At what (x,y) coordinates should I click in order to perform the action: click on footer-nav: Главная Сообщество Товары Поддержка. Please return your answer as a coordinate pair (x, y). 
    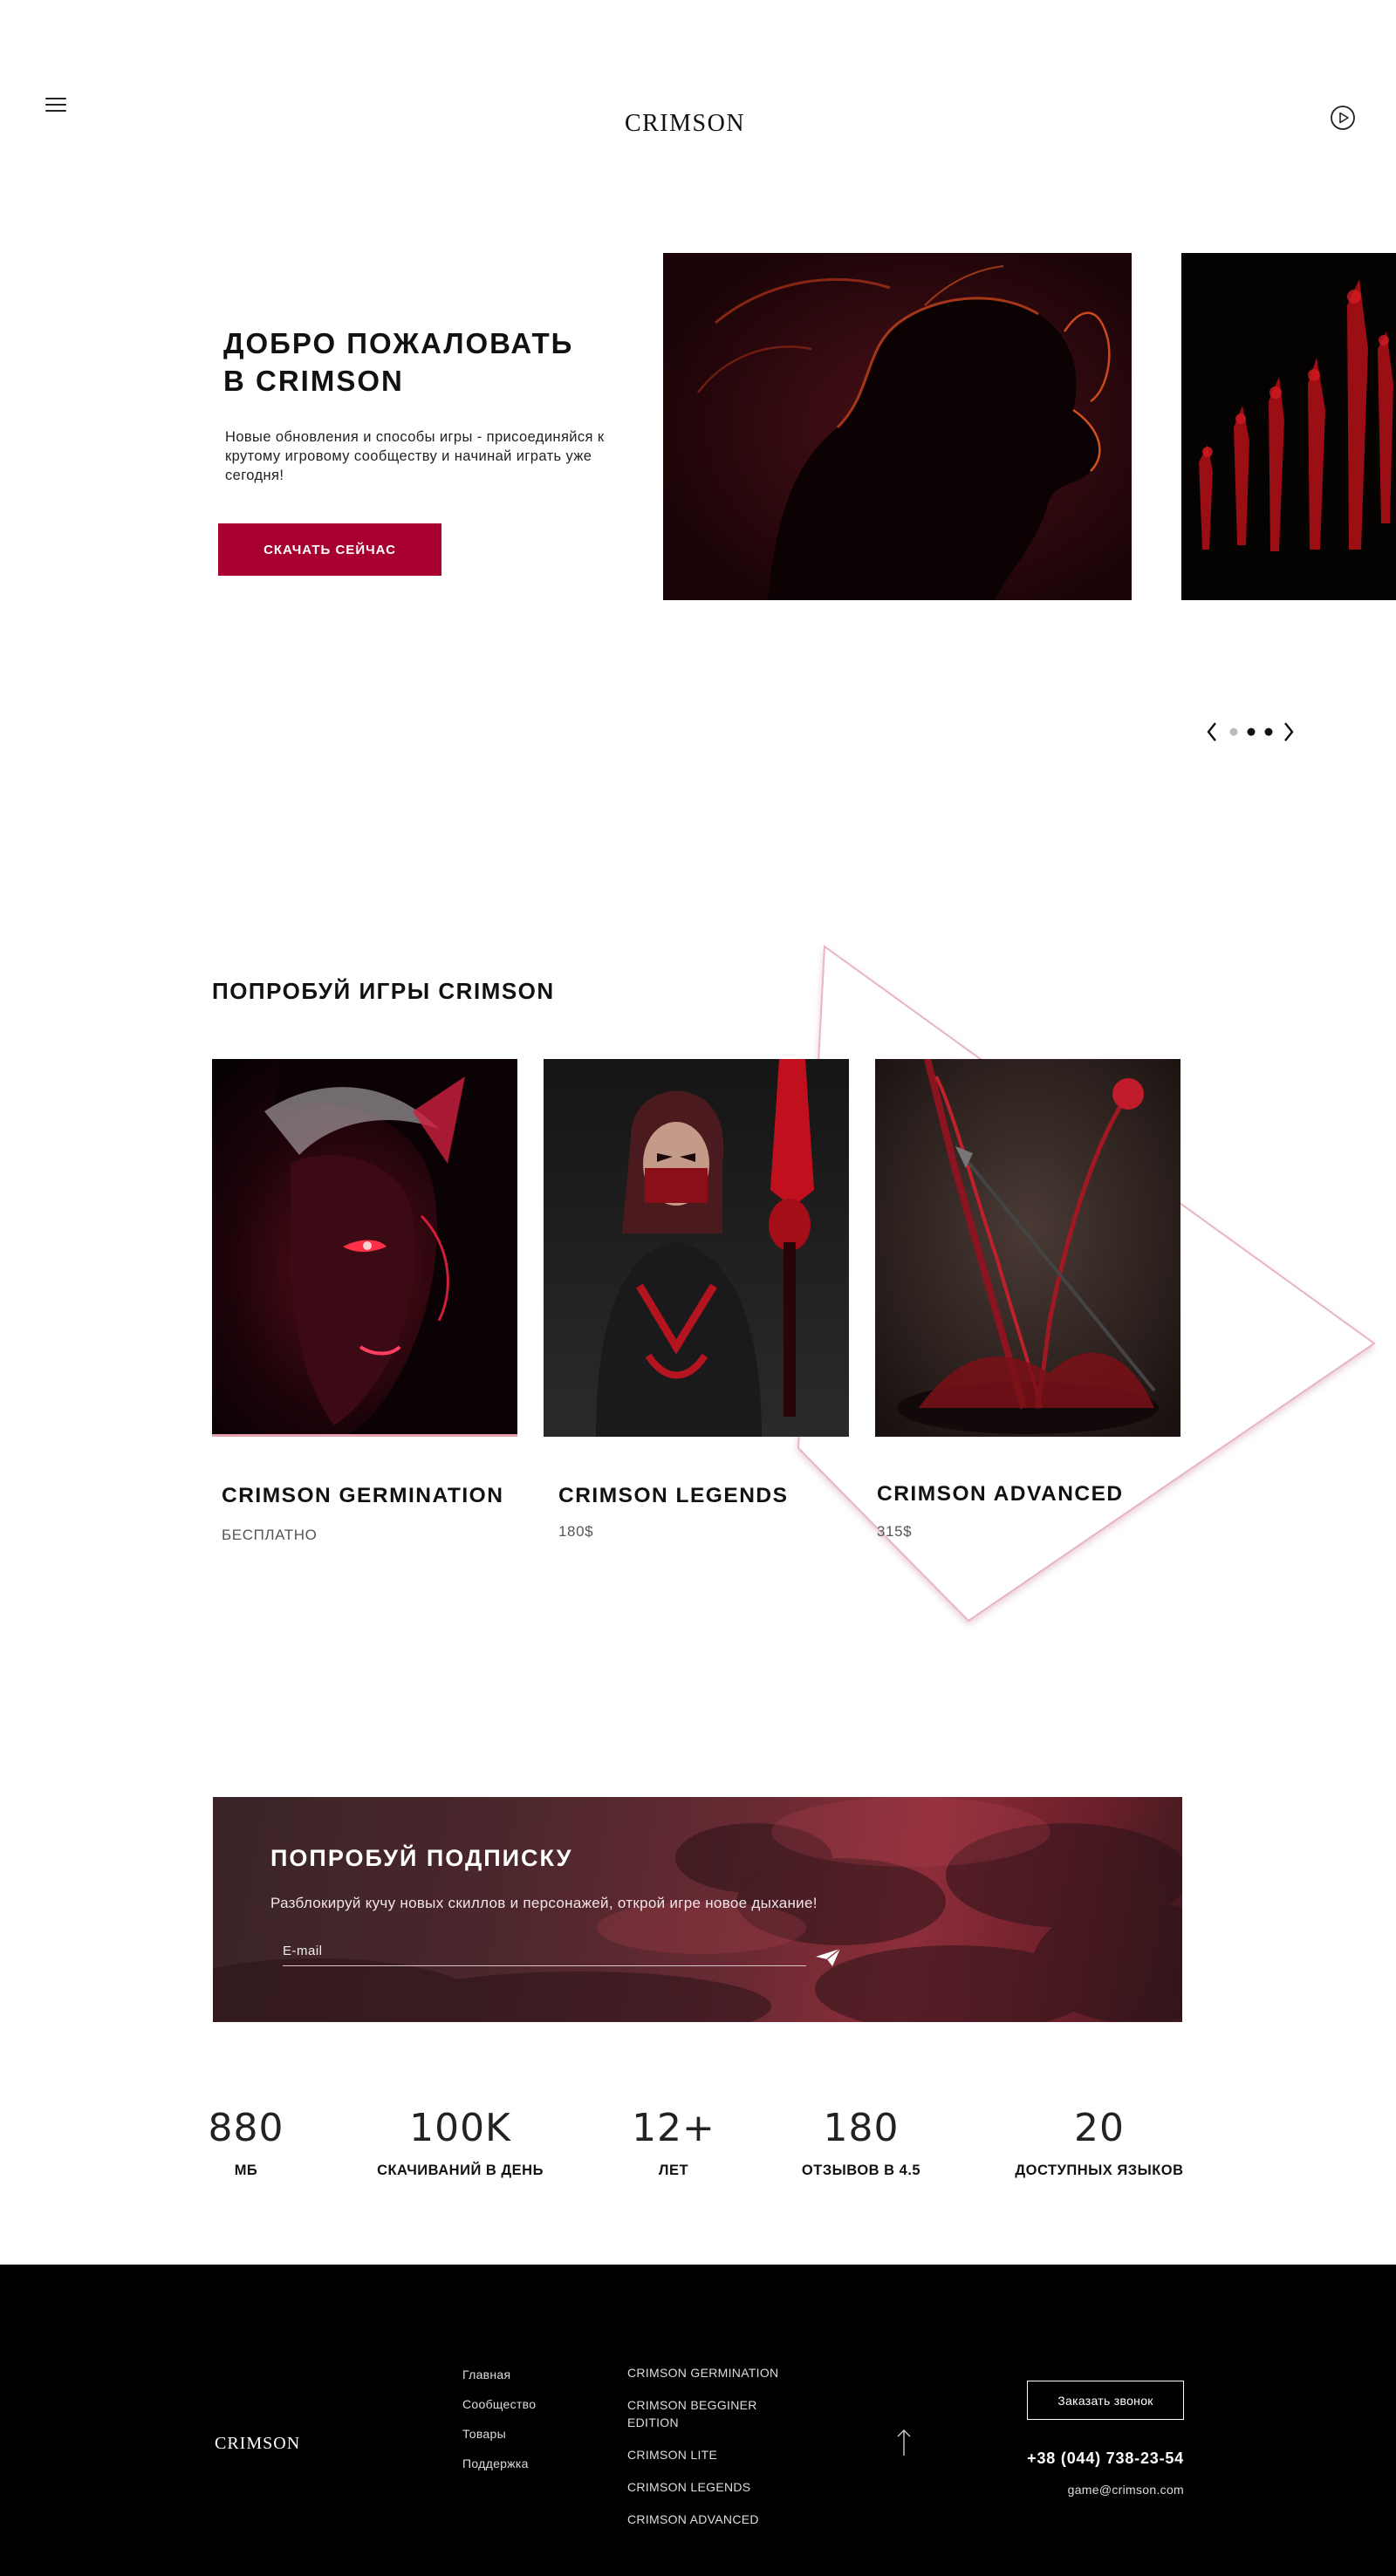
    Looking at the image, I should click on (499, 2427).